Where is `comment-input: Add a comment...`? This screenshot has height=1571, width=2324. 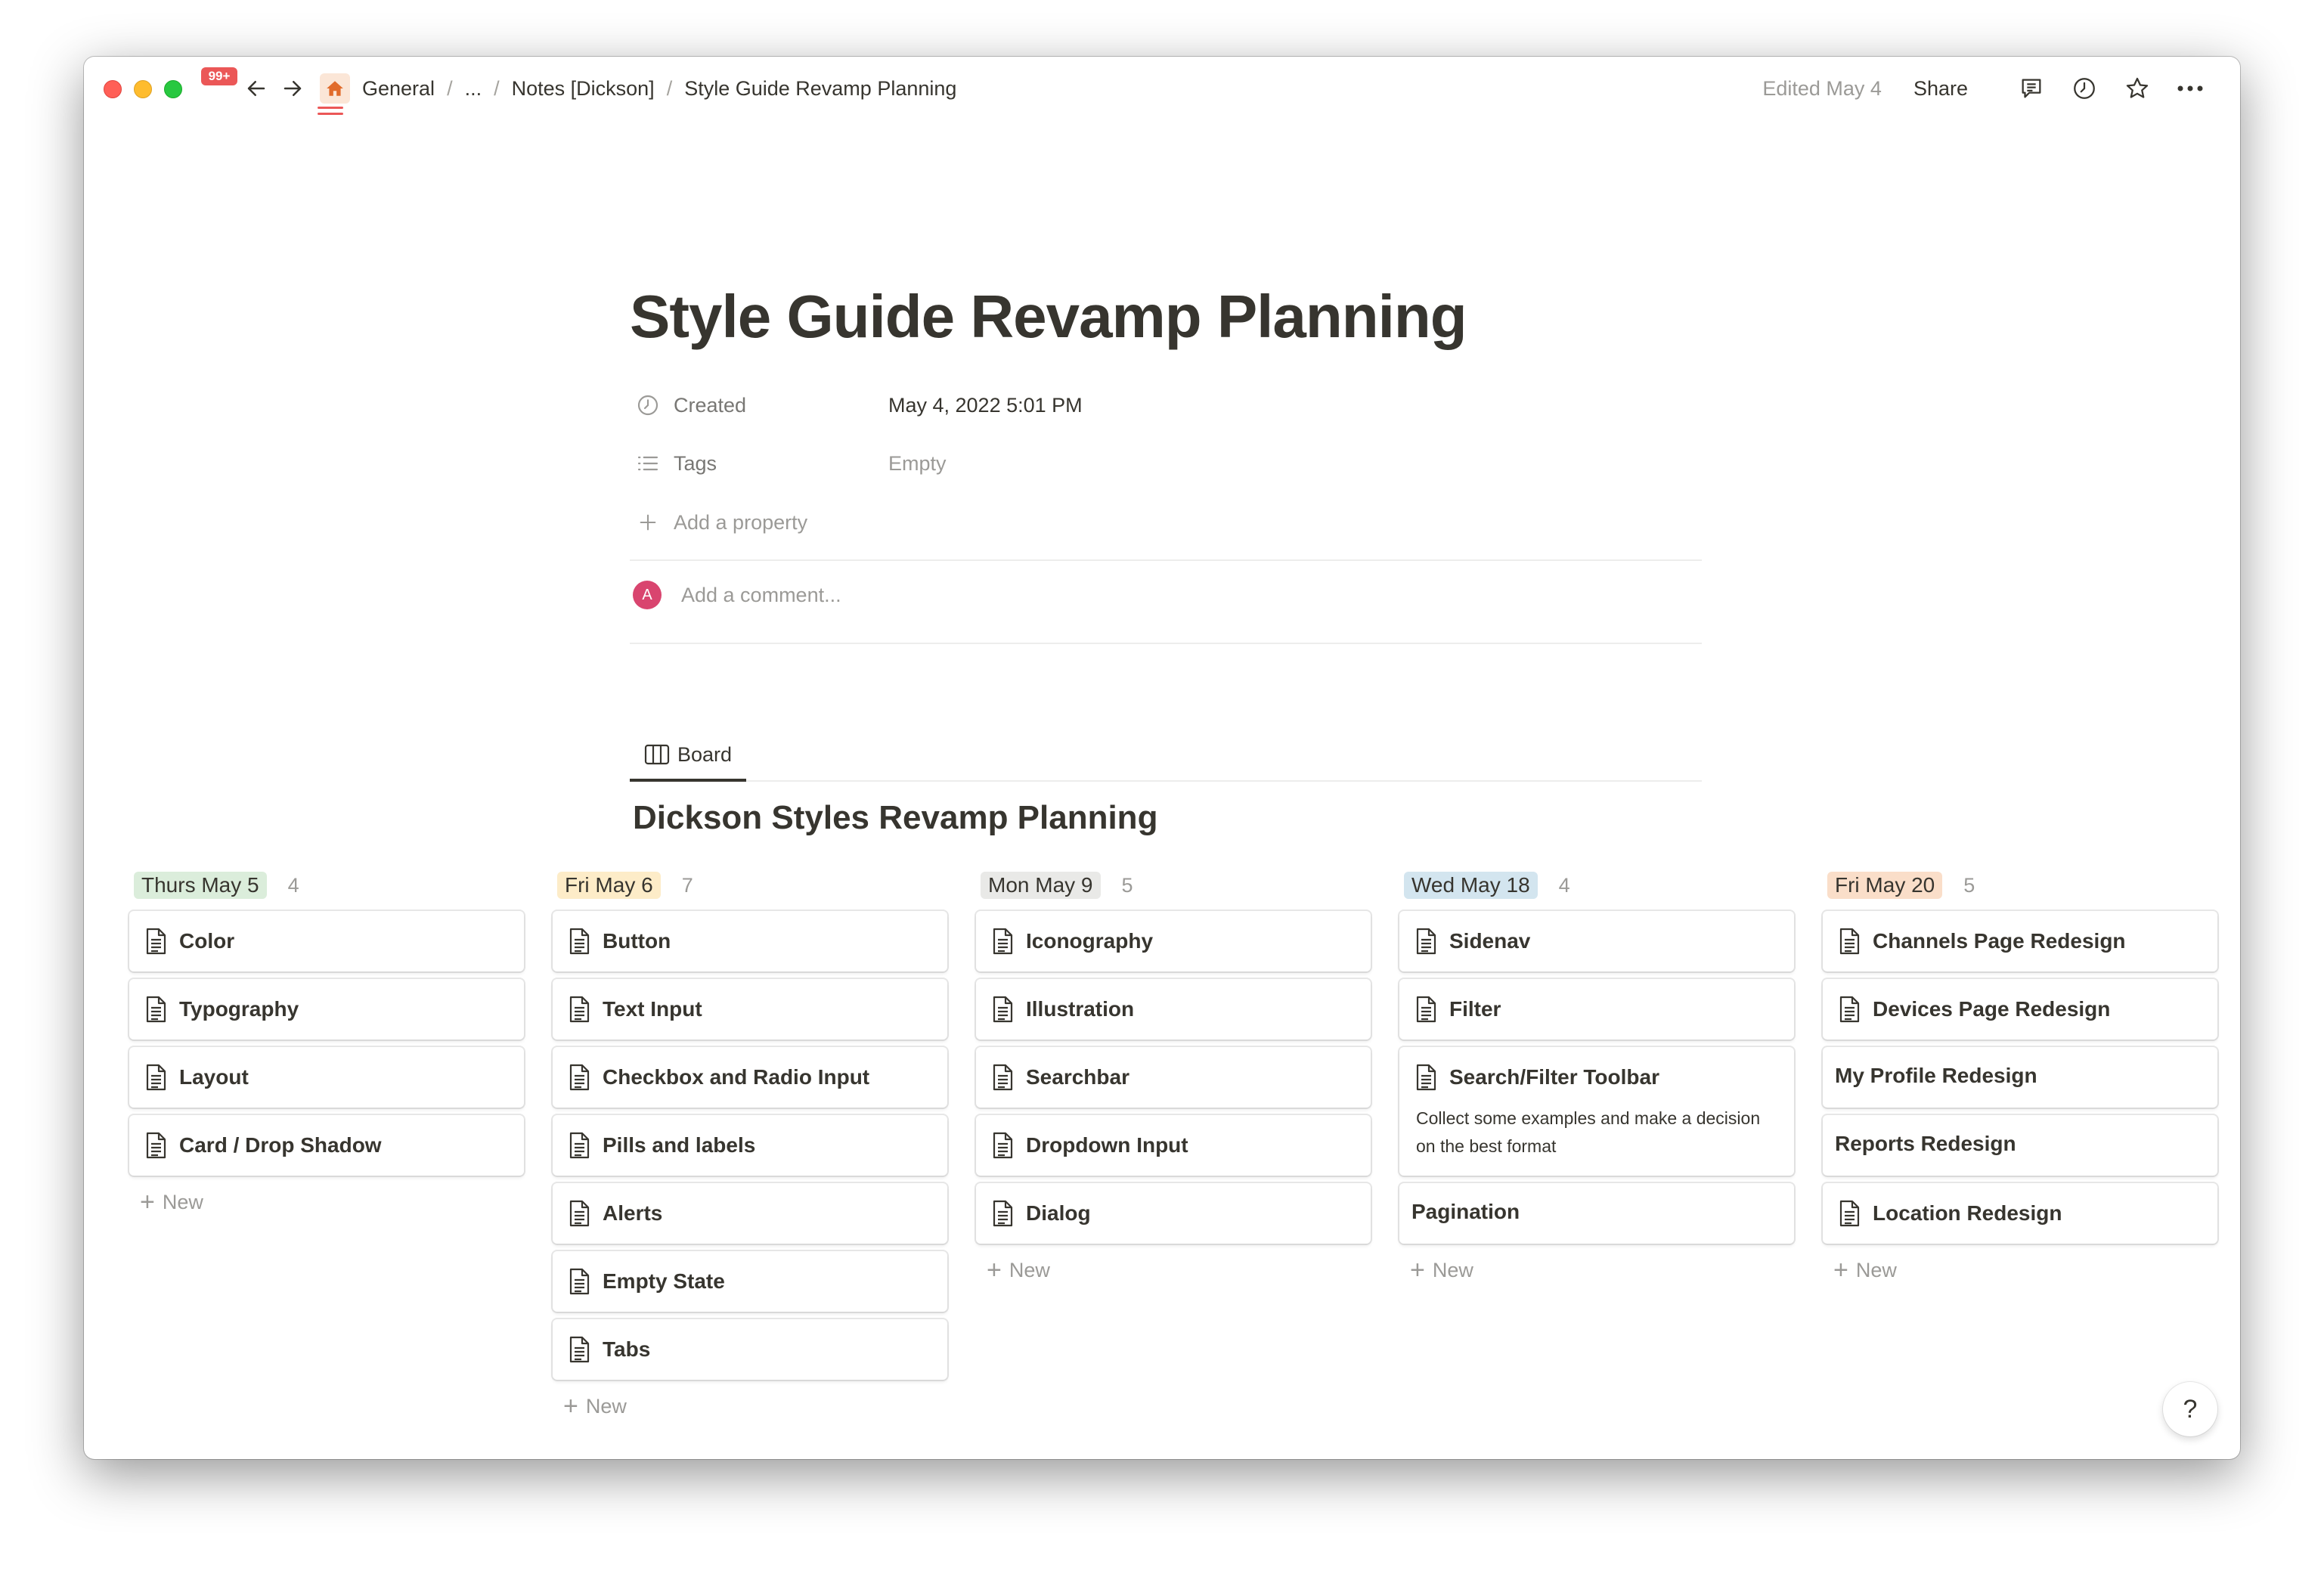
comment-input: Add a comment... is located at coordinates (761, 595).